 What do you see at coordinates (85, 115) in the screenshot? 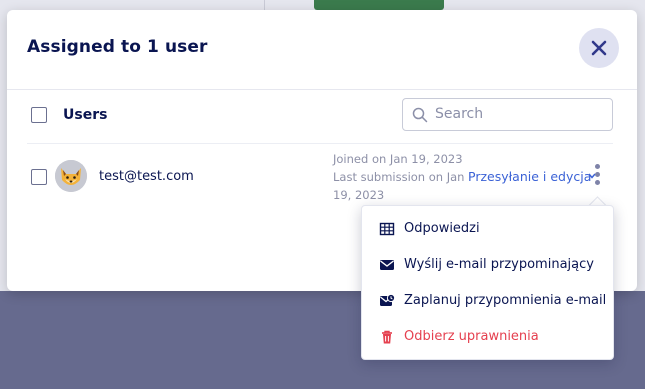
I see `users-column-header: Users` at bounding box center [85, 115].